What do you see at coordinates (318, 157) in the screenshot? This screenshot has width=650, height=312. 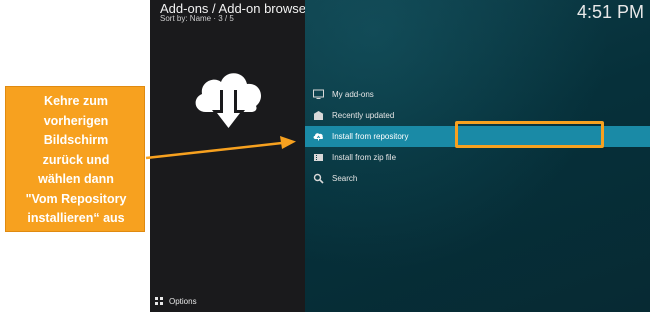 I see `zip-icon` at bounding box center [318, 157].